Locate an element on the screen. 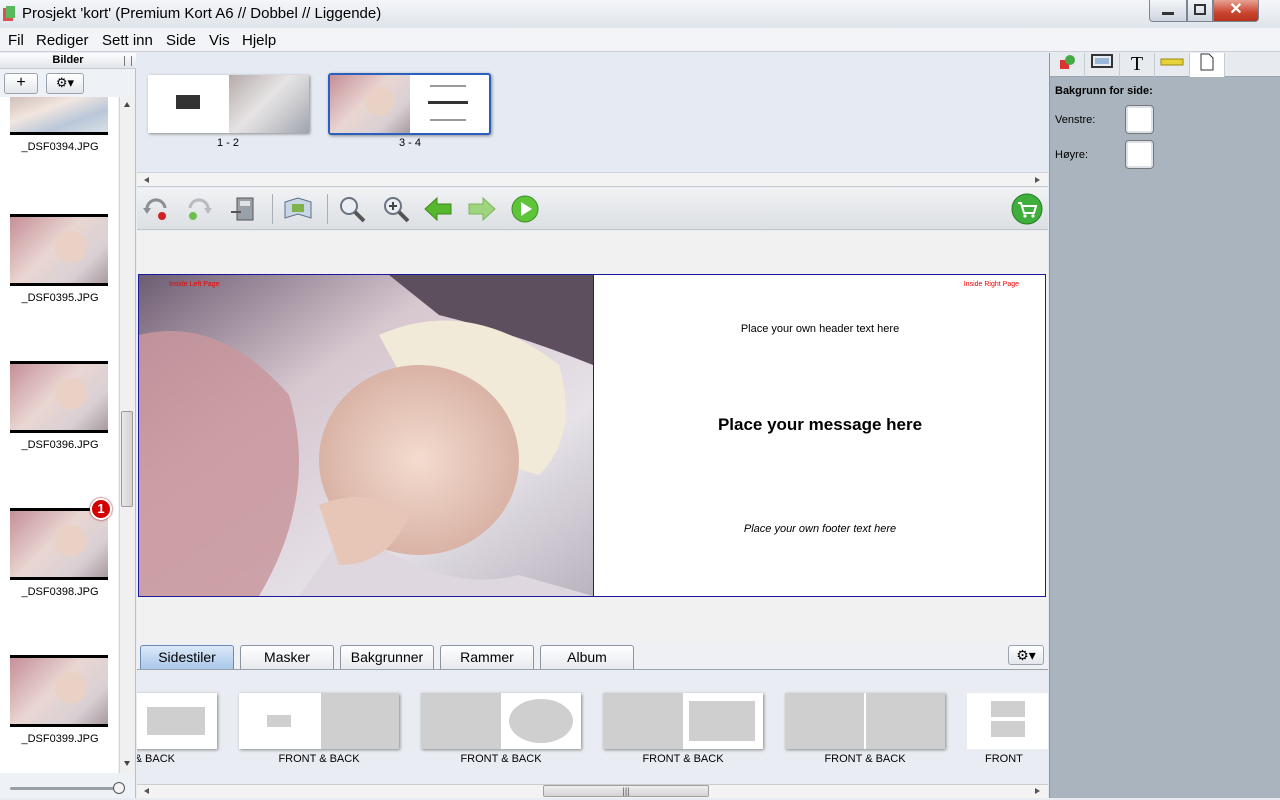 This screenshot has height=800, width=1280. scroll-arrows-icon is located at coordinates (592, 180).